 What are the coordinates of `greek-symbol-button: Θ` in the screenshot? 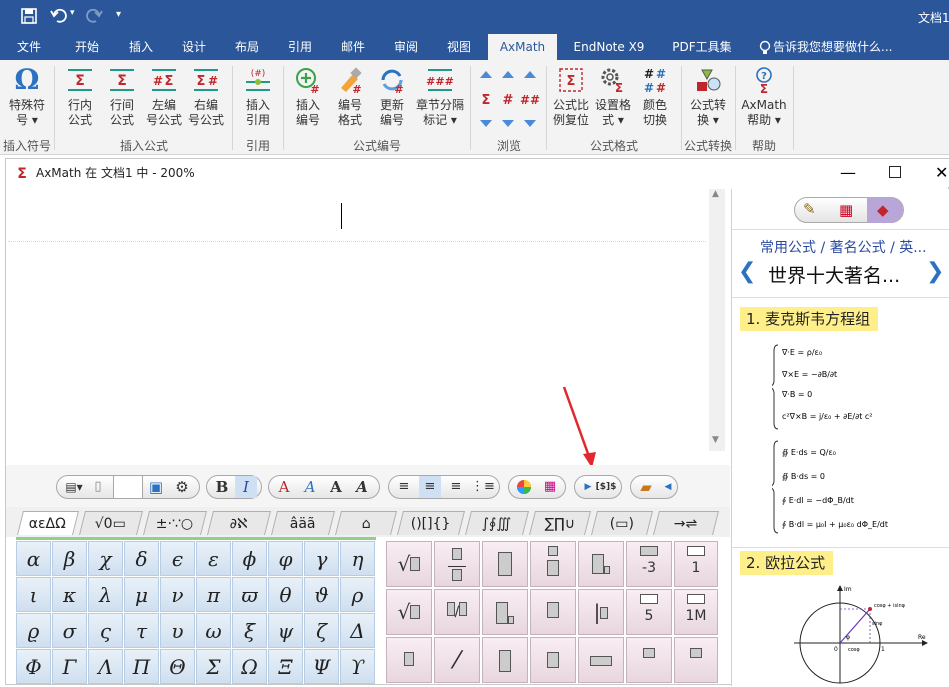 It's located at (177, 666).